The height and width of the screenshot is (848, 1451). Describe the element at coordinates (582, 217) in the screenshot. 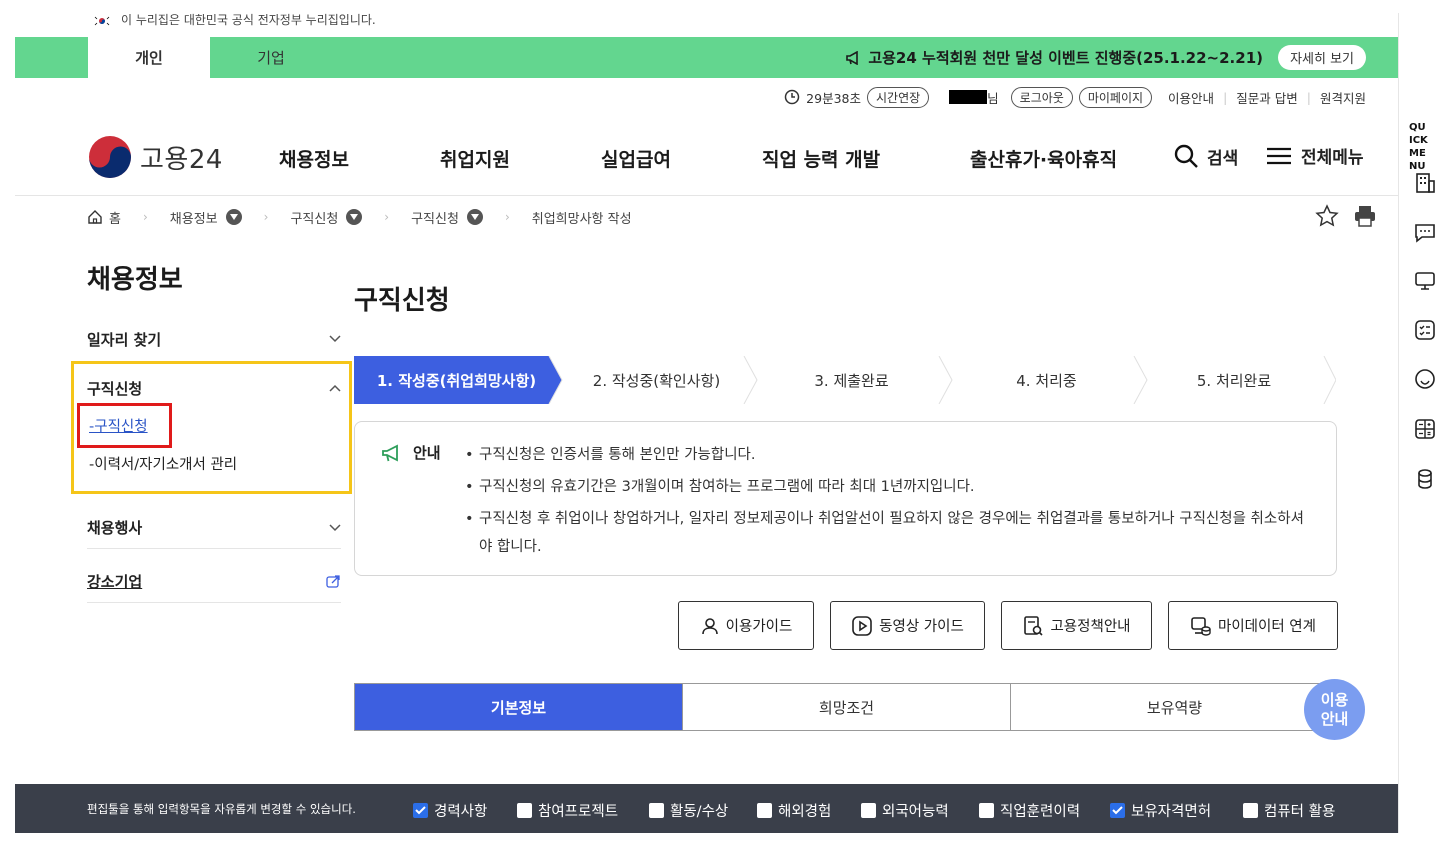

I see `breadcrumb-current: 취업희망사항 작성` at that location.